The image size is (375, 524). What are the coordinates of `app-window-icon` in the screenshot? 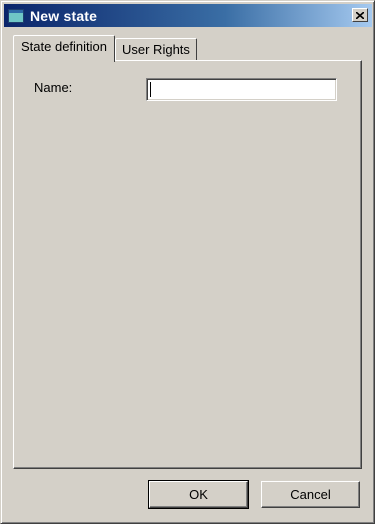 It's located at (16, 15).